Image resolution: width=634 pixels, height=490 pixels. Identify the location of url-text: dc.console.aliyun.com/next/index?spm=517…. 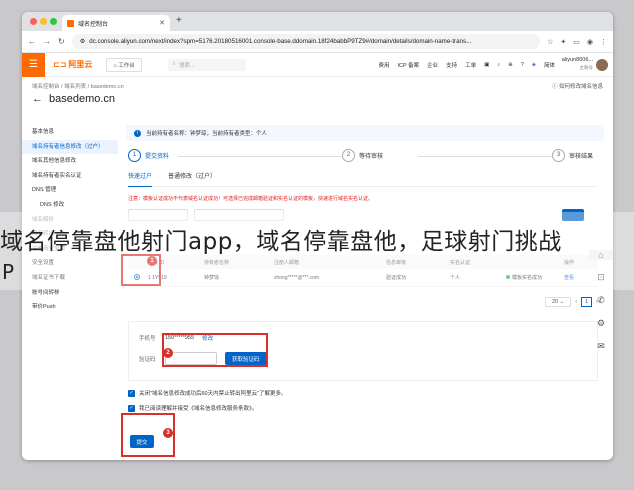
(280, 41).